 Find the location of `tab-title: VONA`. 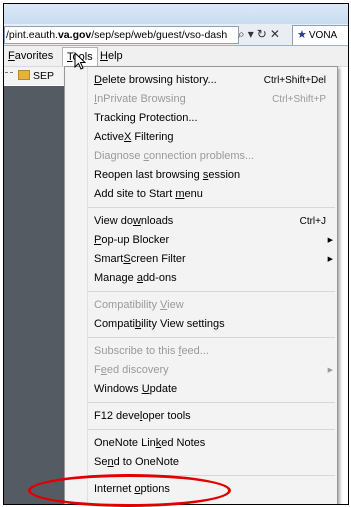

tab-title: VONA is located at coordinates (323, 35).